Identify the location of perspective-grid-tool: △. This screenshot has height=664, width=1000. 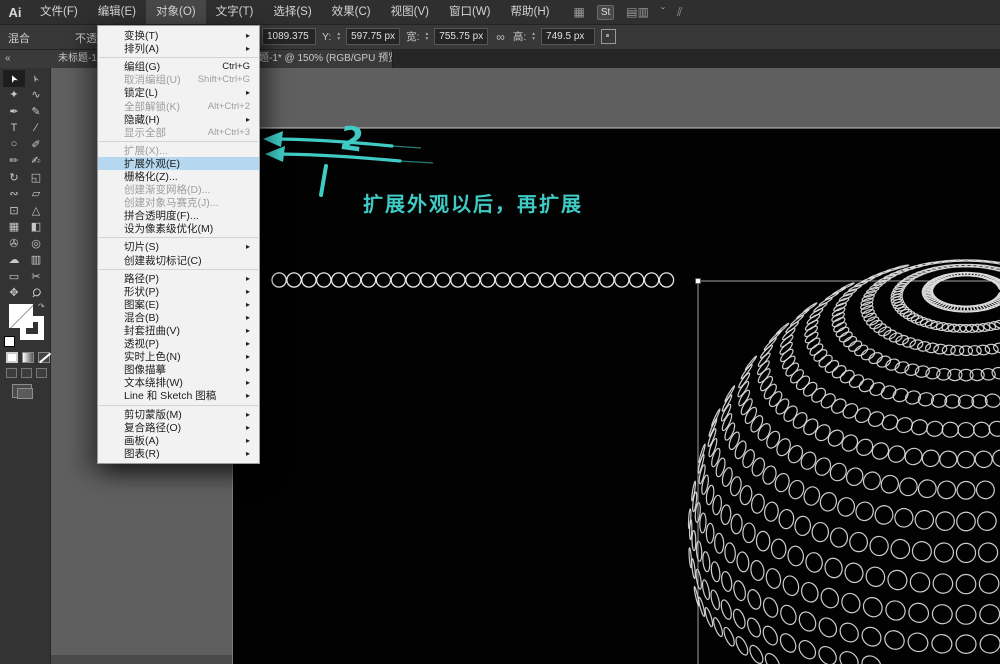
(36, 210).